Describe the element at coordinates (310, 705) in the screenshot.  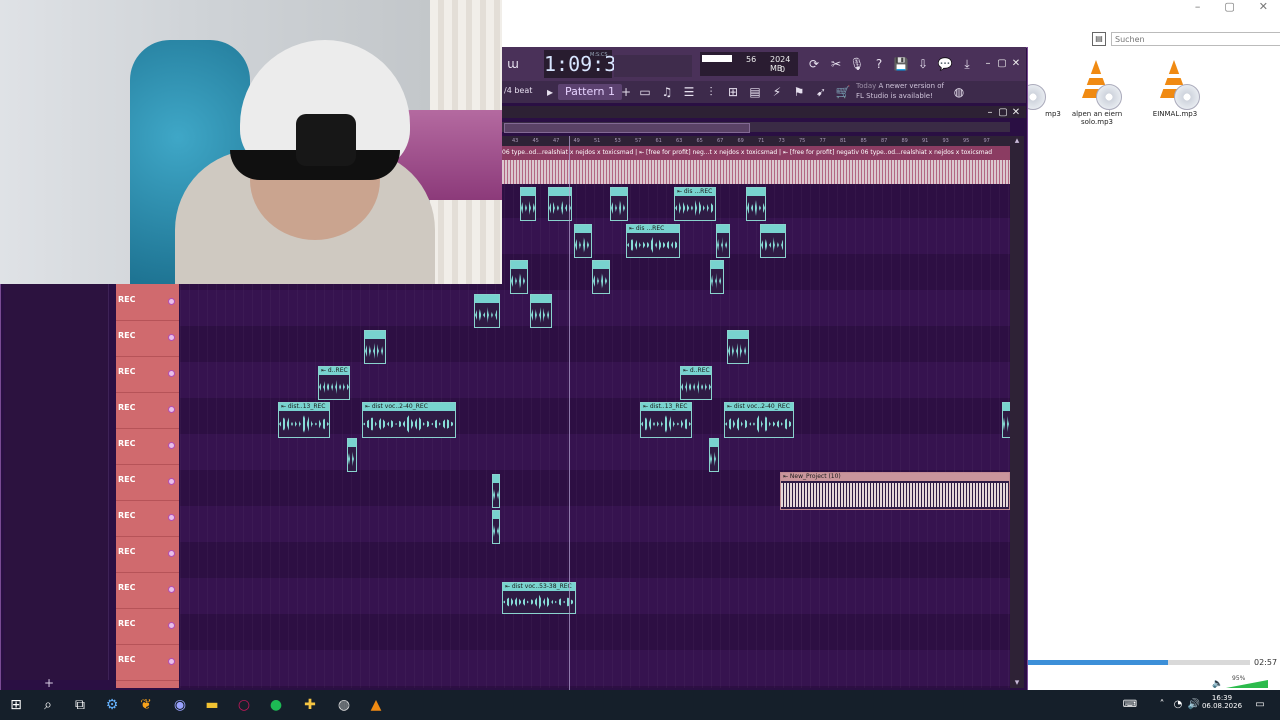
I see `app-icon: ✚` at that location.